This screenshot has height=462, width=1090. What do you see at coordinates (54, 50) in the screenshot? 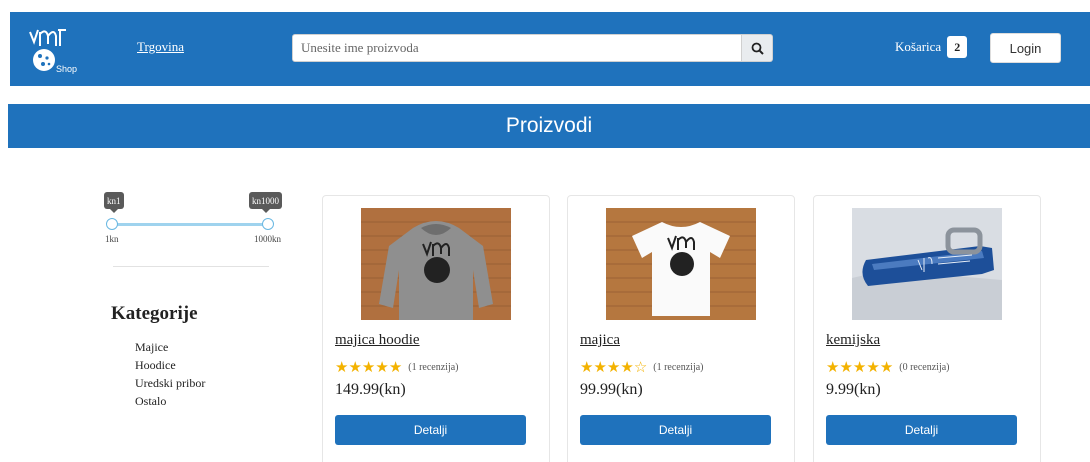
I see `pmf-shop-logo: Shop` at bounding box center [54, 50].